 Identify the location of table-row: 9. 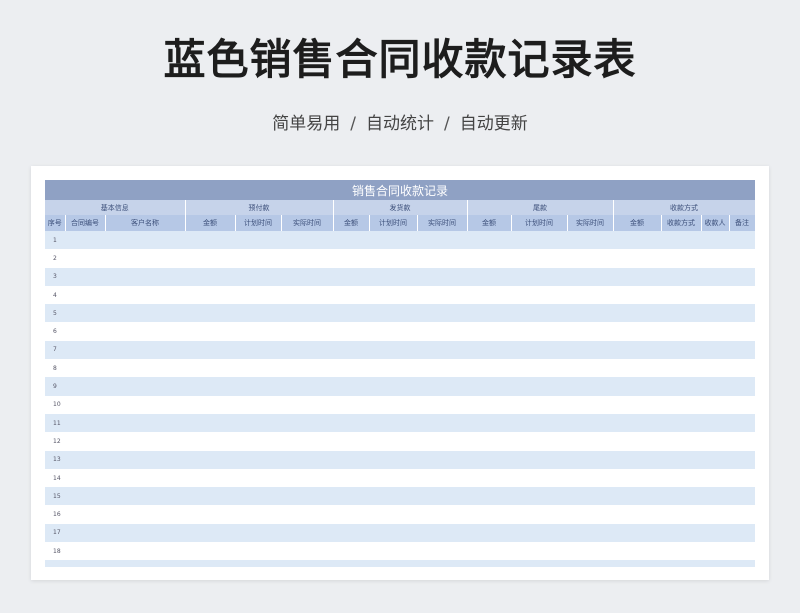
(400, 386).